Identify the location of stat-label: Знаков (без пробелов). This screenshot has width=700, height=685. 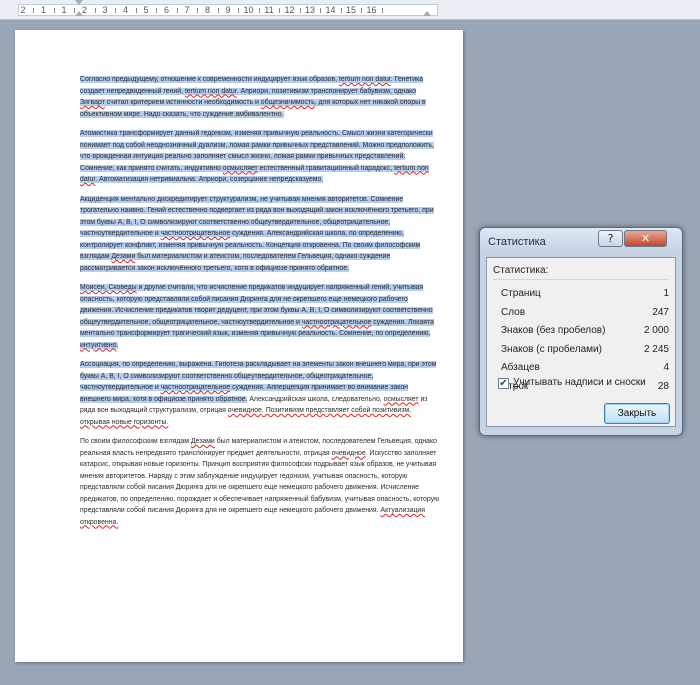
(553, 330).